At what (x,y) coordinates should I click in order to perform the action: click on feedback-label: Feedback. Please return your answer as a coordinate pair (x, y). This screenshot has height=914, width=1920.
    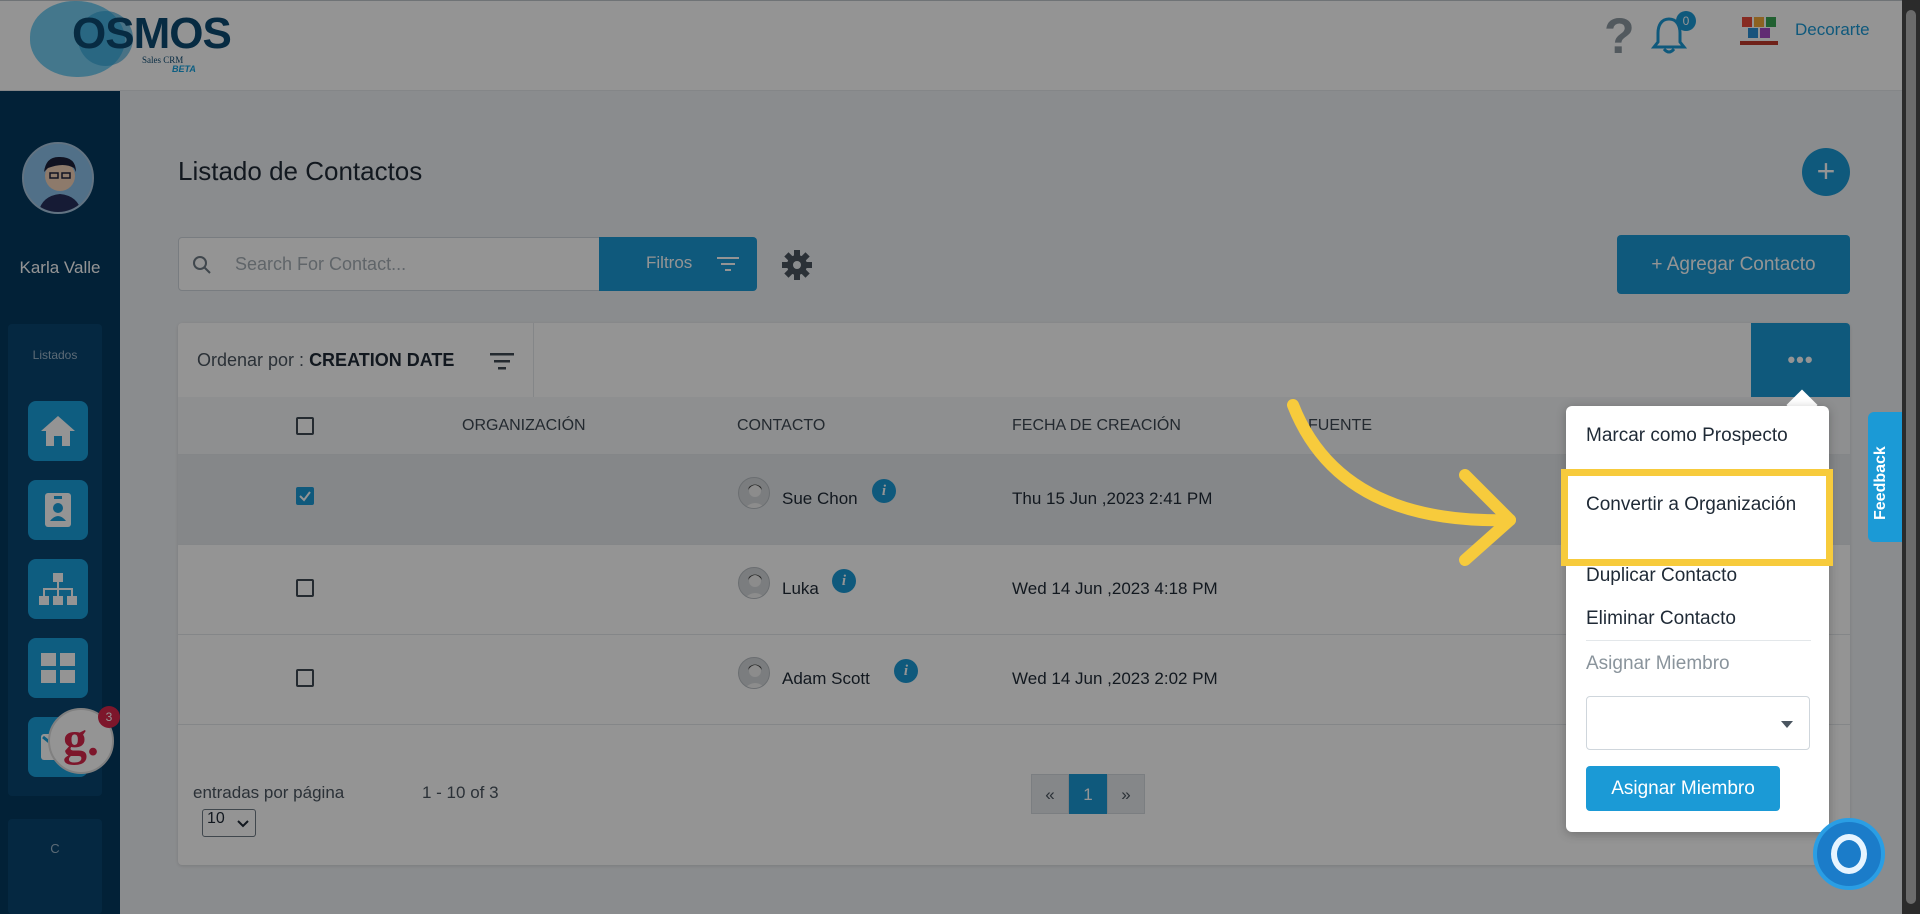
    Looking at the image, I should click on (1880, 483).